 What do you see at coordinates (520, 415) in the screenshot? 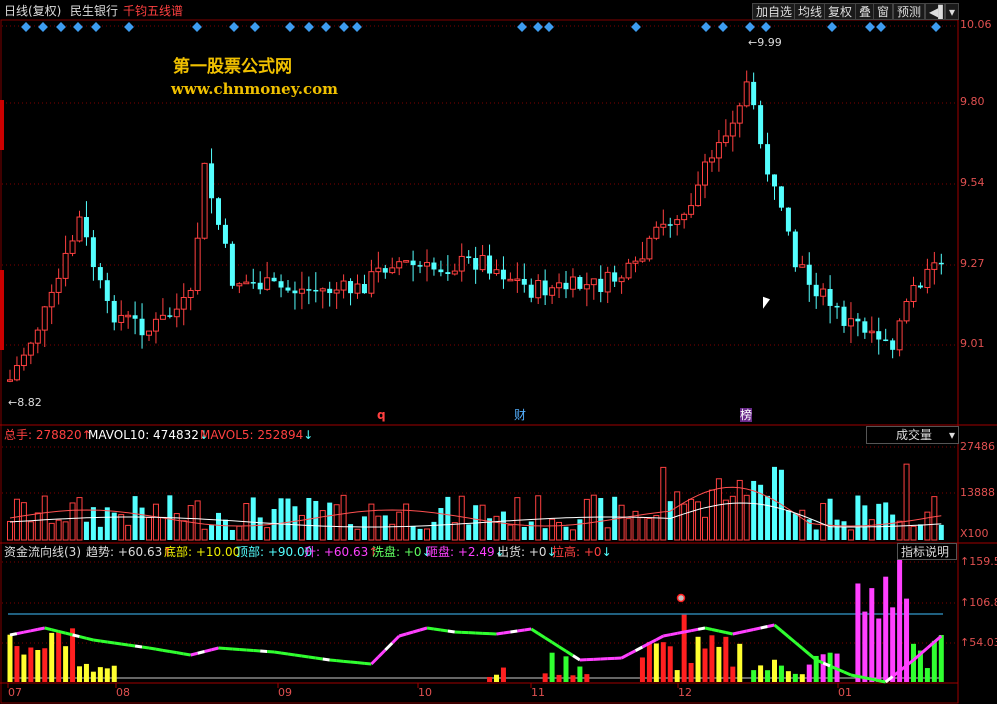
I see `event-marker-finance: 财` at bounding box center [520, 415].